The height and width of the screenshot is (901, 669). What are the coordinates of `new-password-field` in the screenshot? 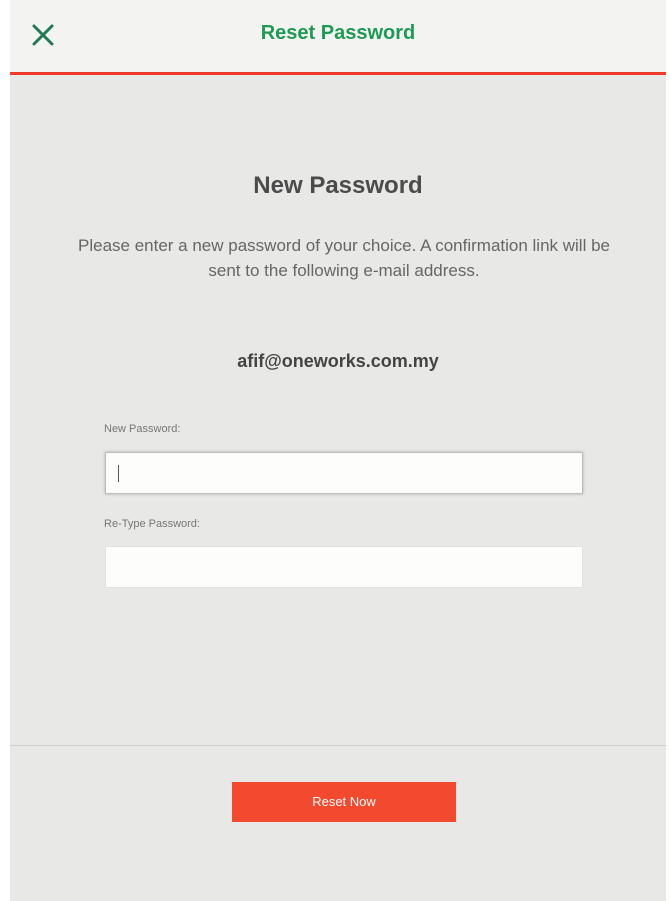 It's located at (344, 473).